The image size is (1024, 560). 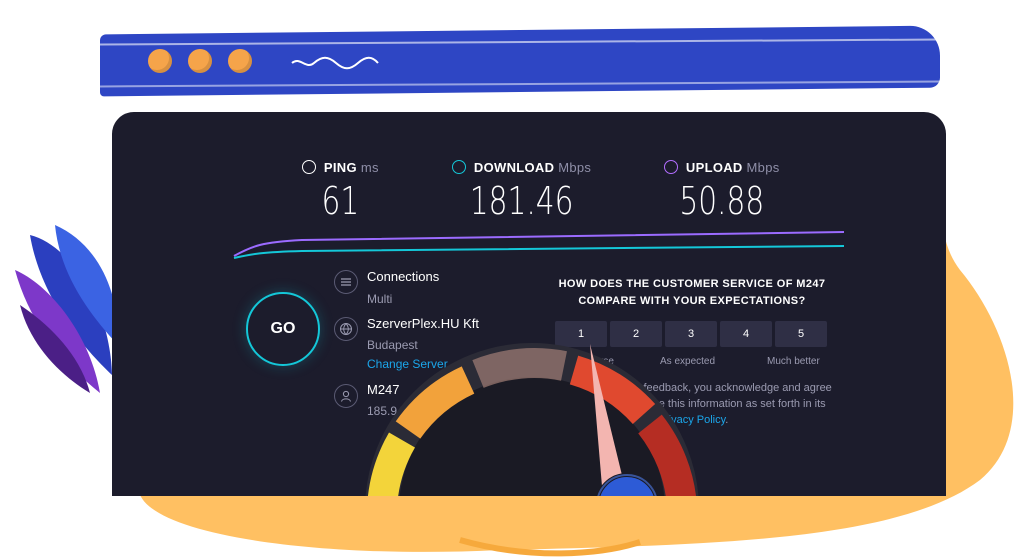 What do you see at coordinates (309, 167) in the screenshot?
I see `ping-icon` at bounding box center [309, 167].